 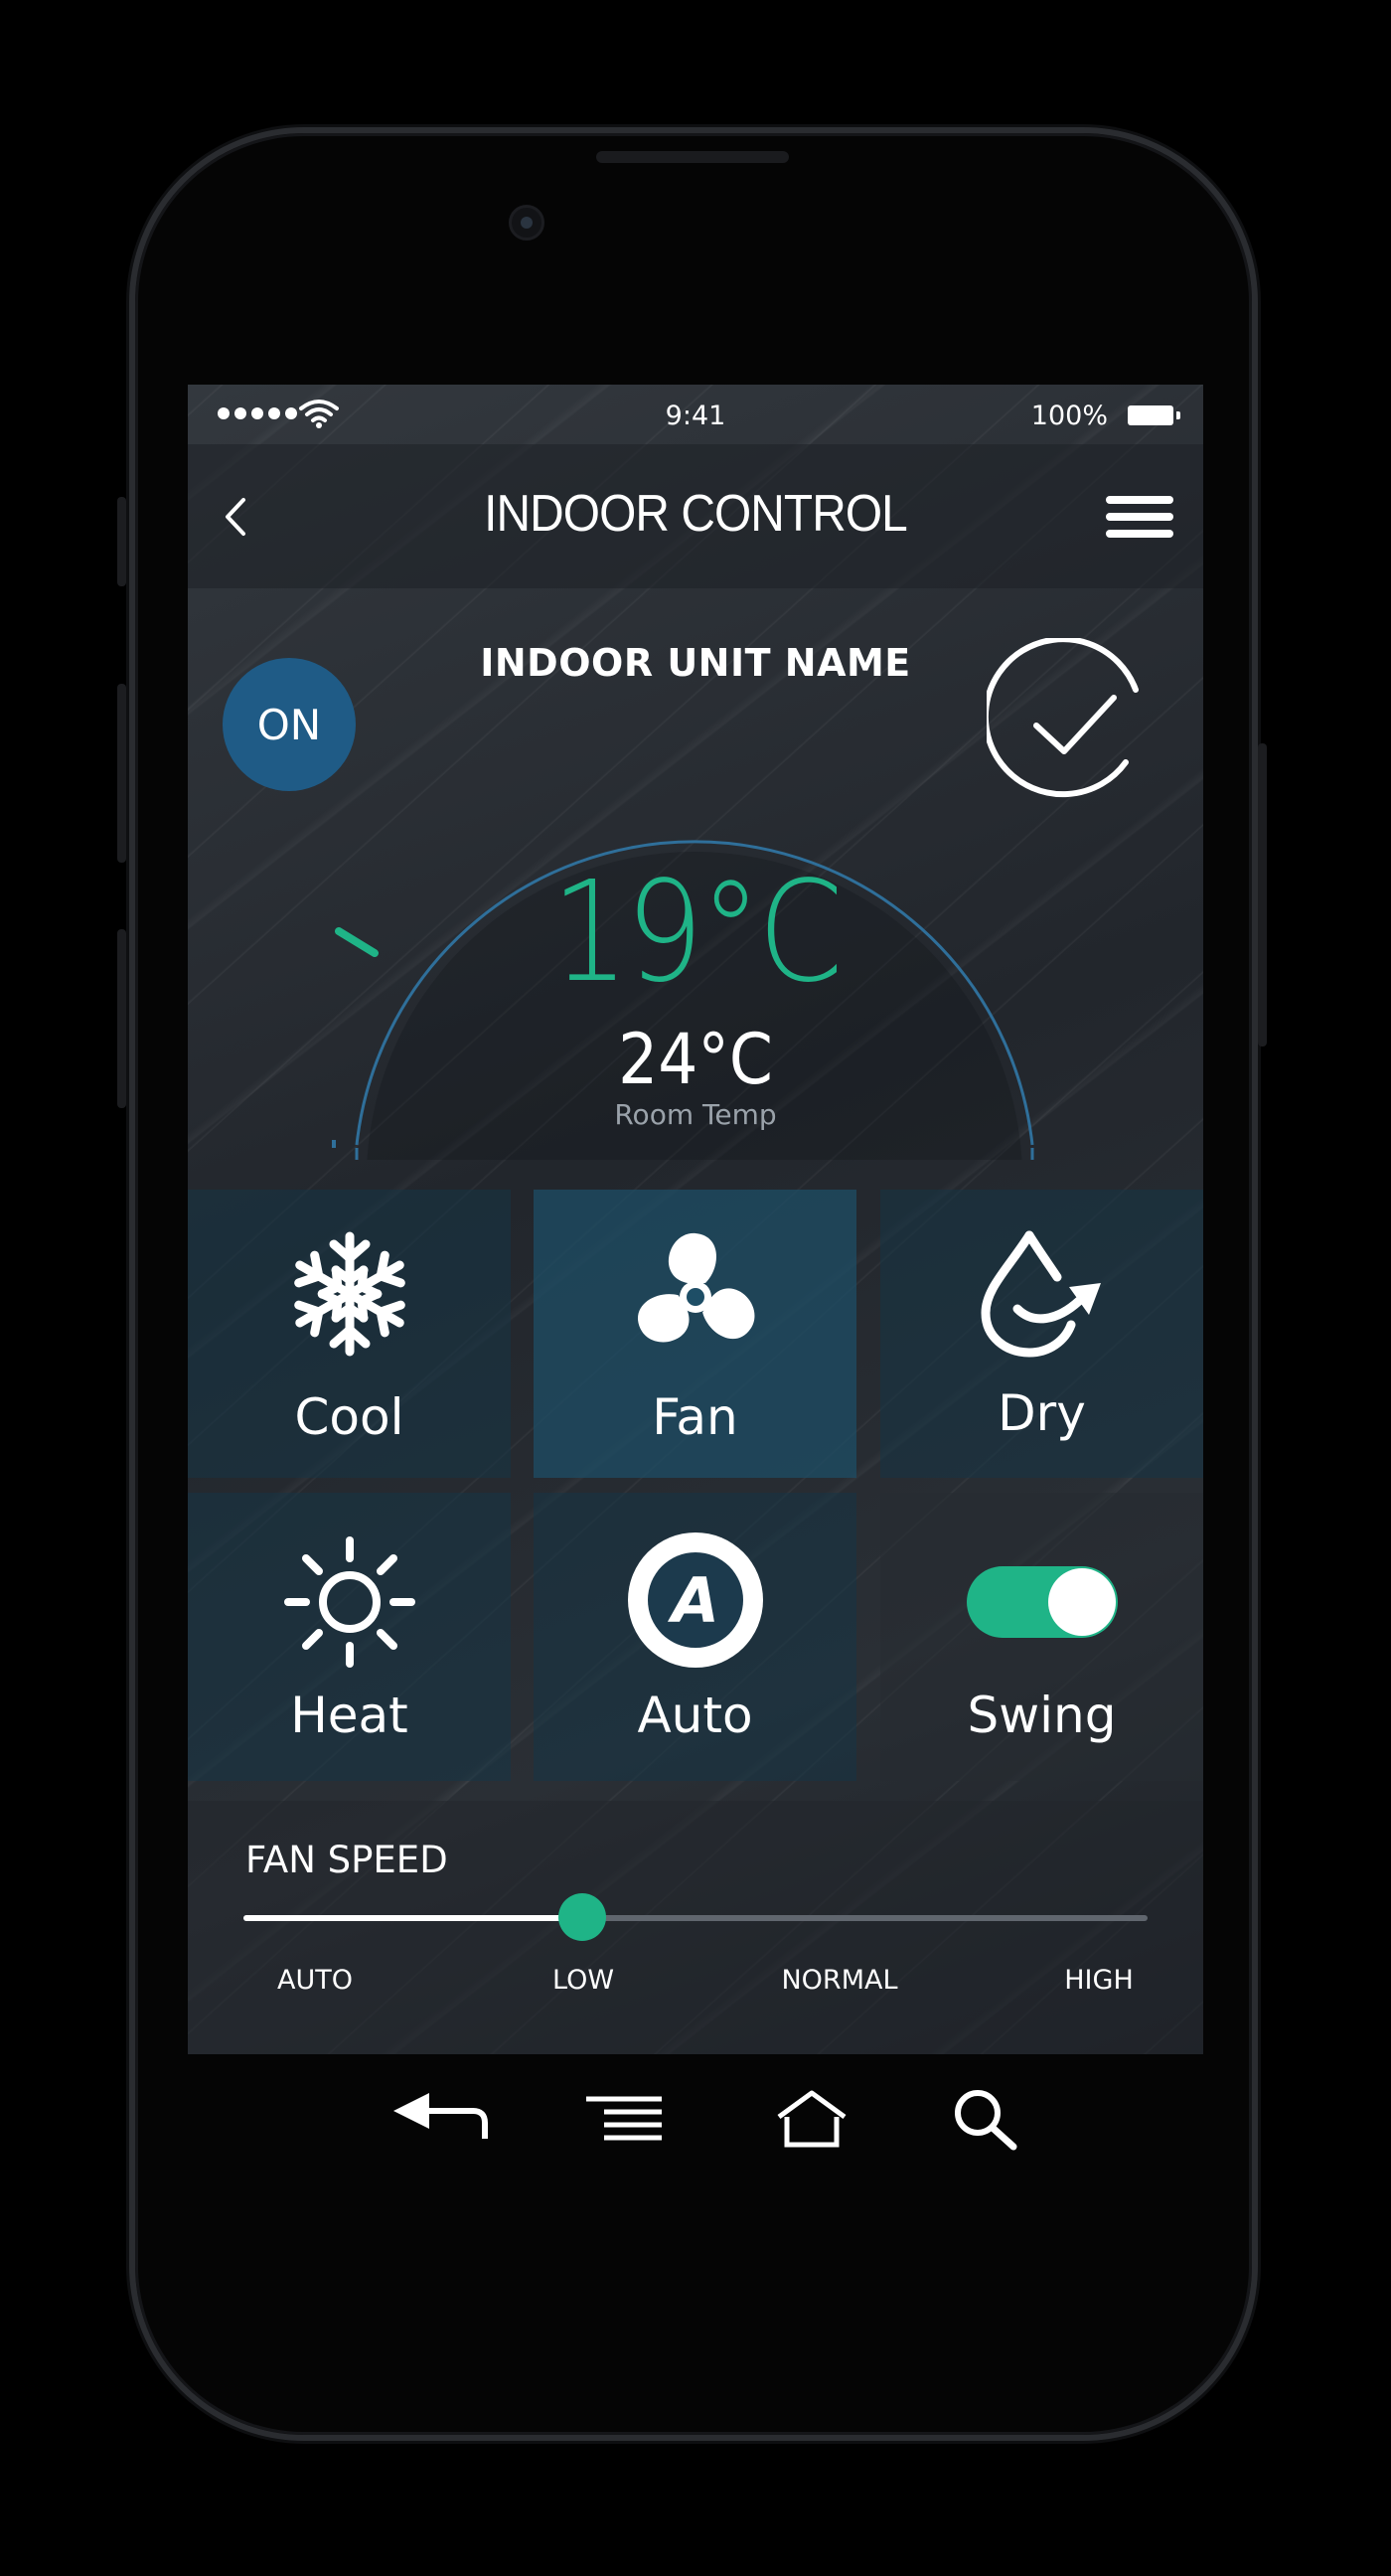 I want to click on front-camera, so click(x=527, y=223).